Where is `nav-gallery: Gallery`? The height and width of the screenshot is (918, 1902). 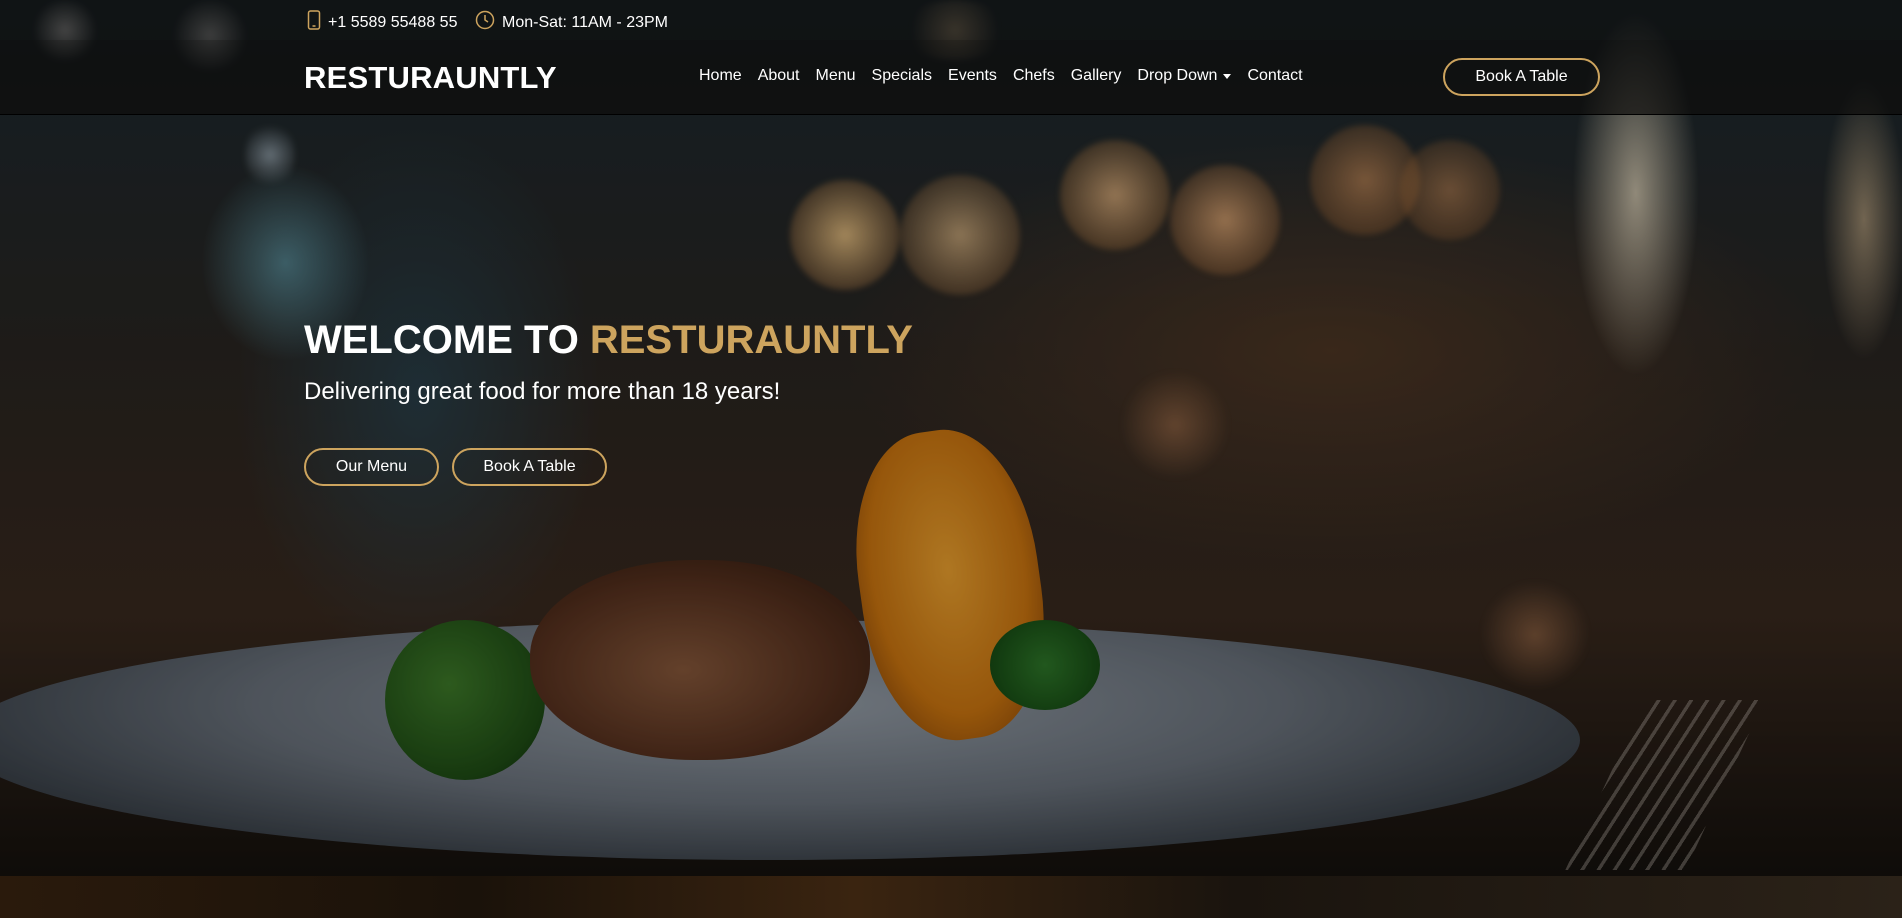
nav-gallery: Gallery is located at coordinates (1096, 76).